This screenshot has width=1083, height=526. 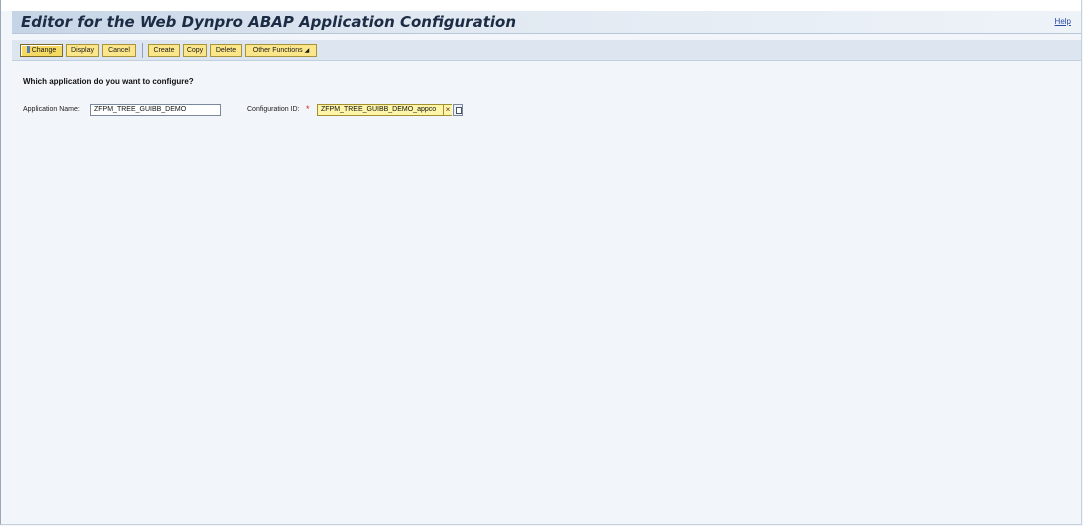 I want to click on display-button-label: Display, so click(x=82, y=50).